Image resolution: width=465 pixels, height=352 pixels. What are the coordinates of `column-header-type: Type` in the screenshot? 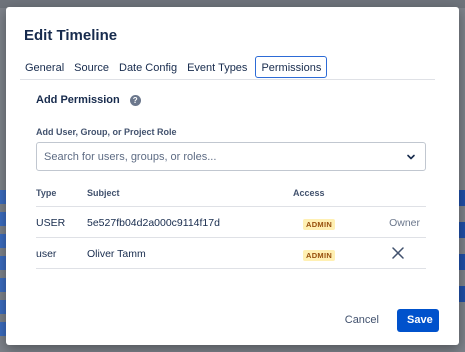 It's located at (46, 193).